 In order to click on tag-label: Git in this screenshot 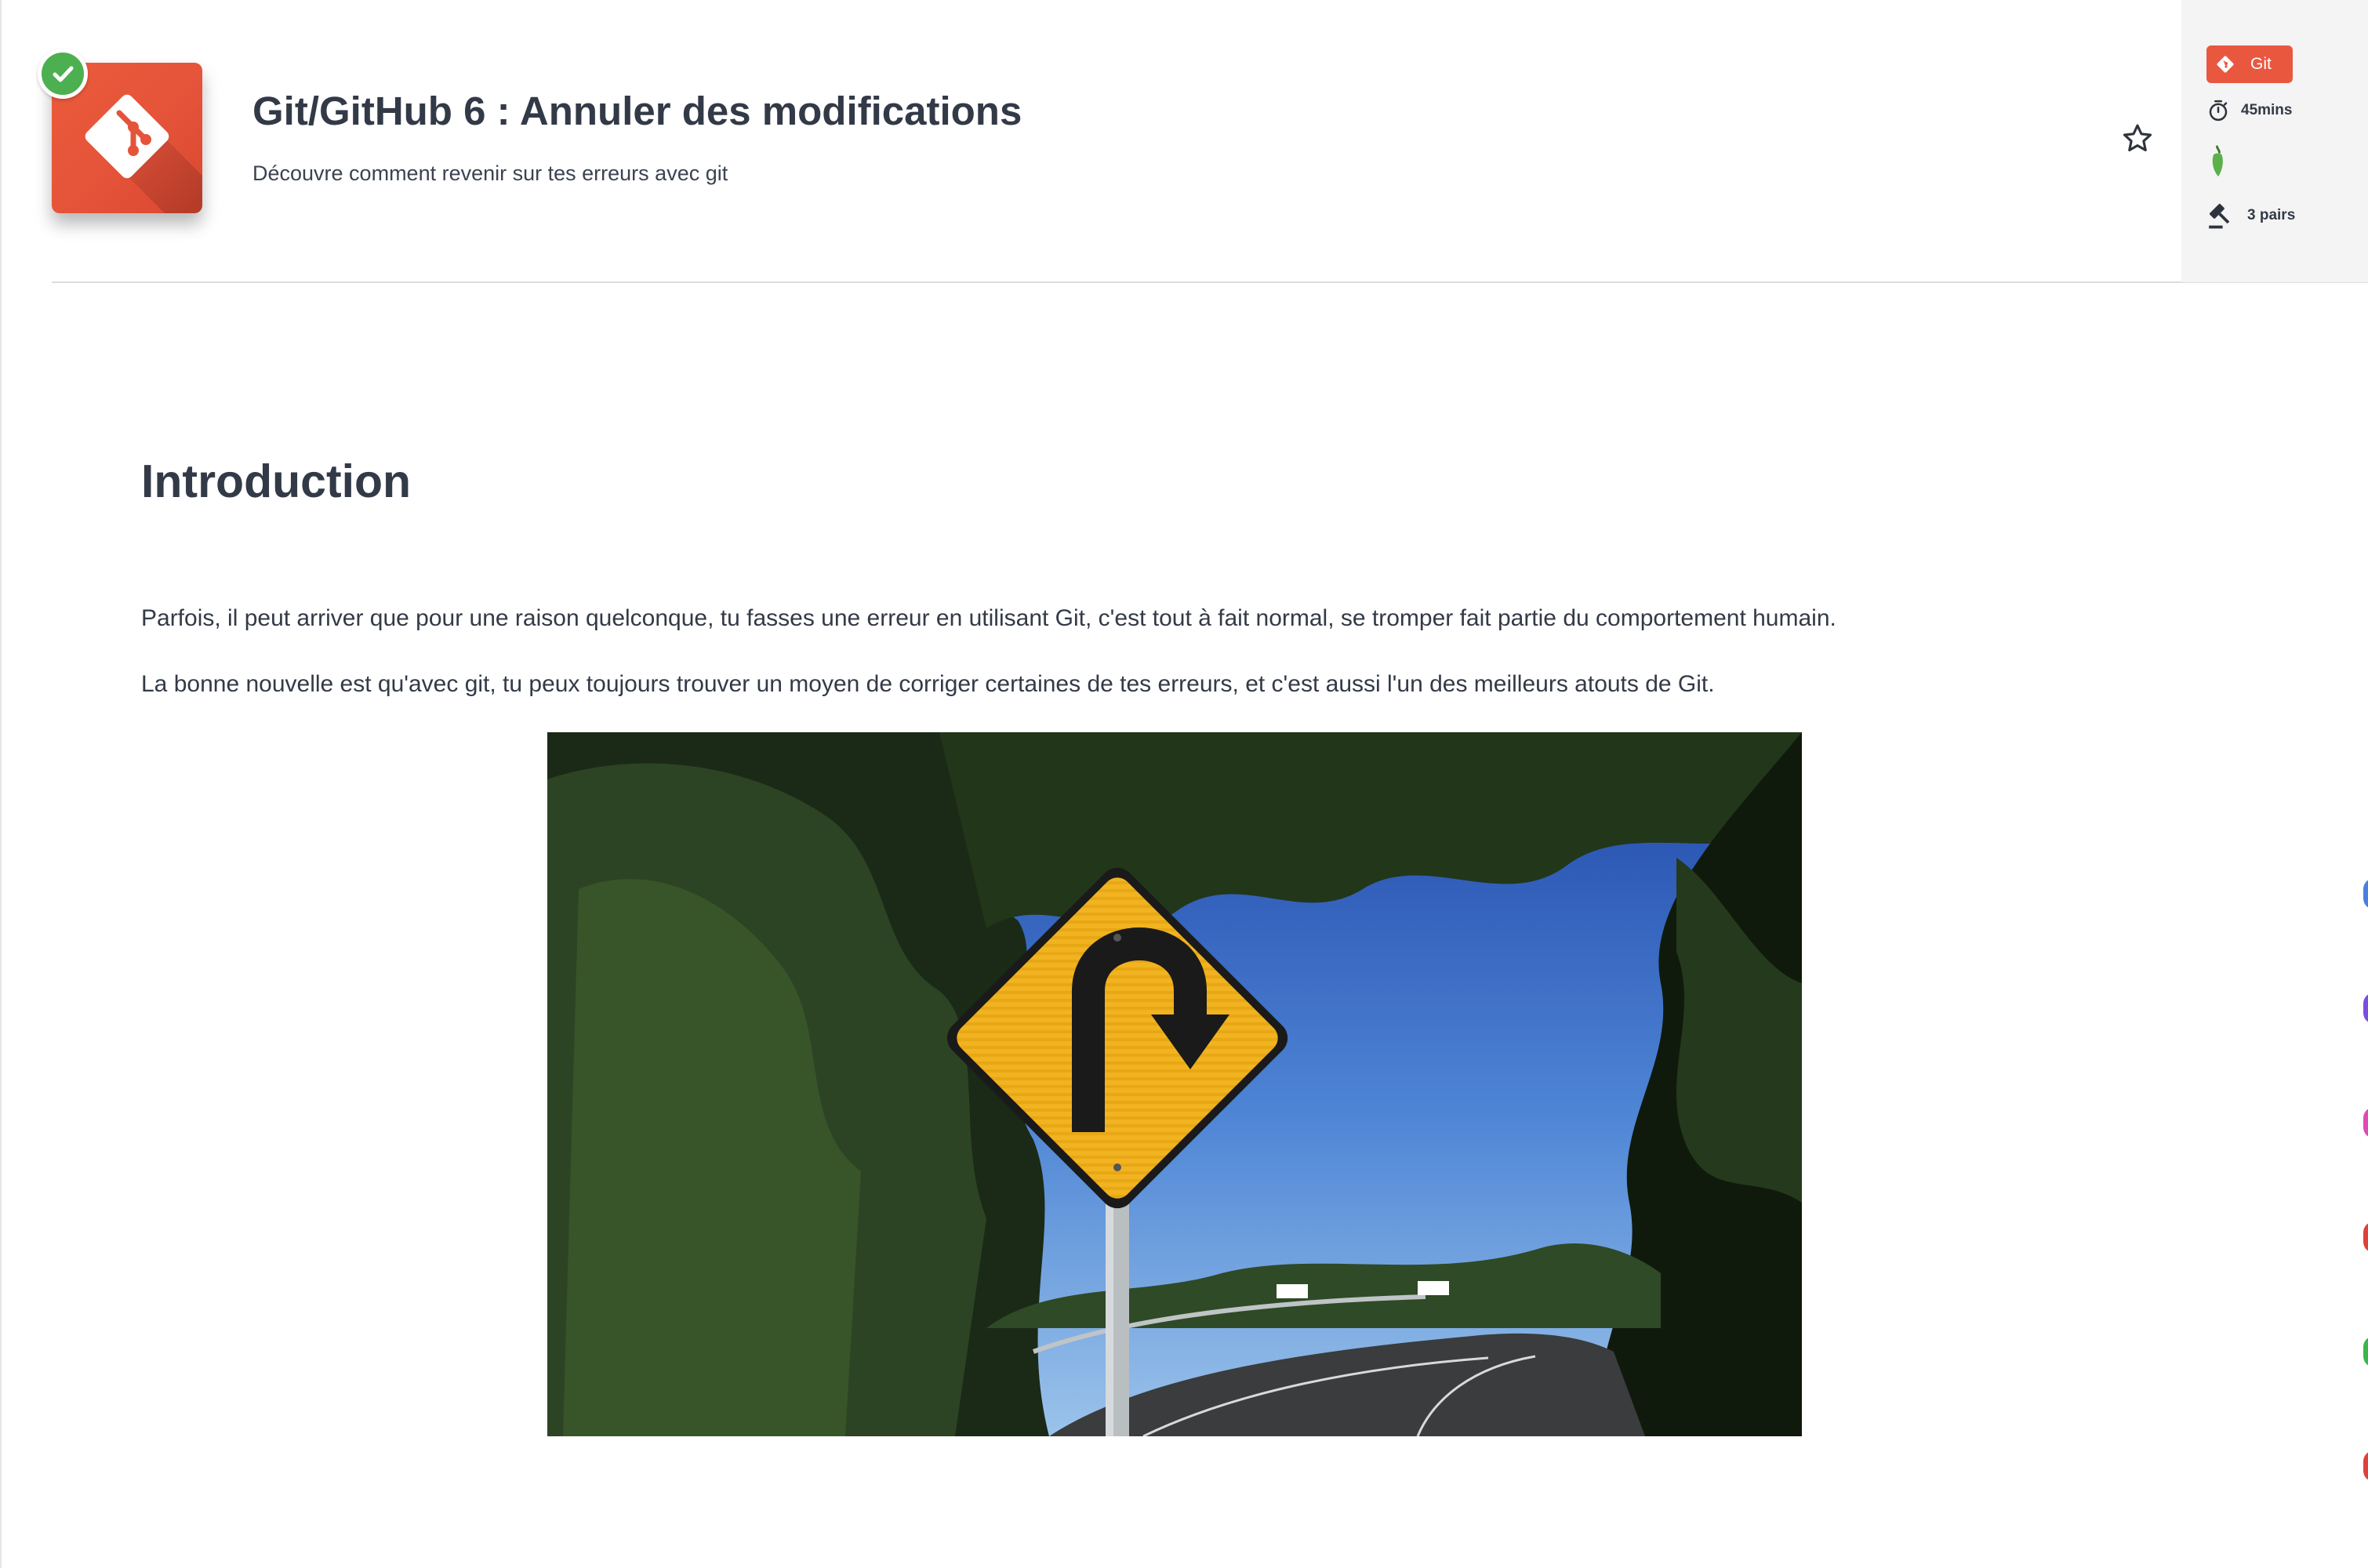, I will do `click(2261, 64)`.